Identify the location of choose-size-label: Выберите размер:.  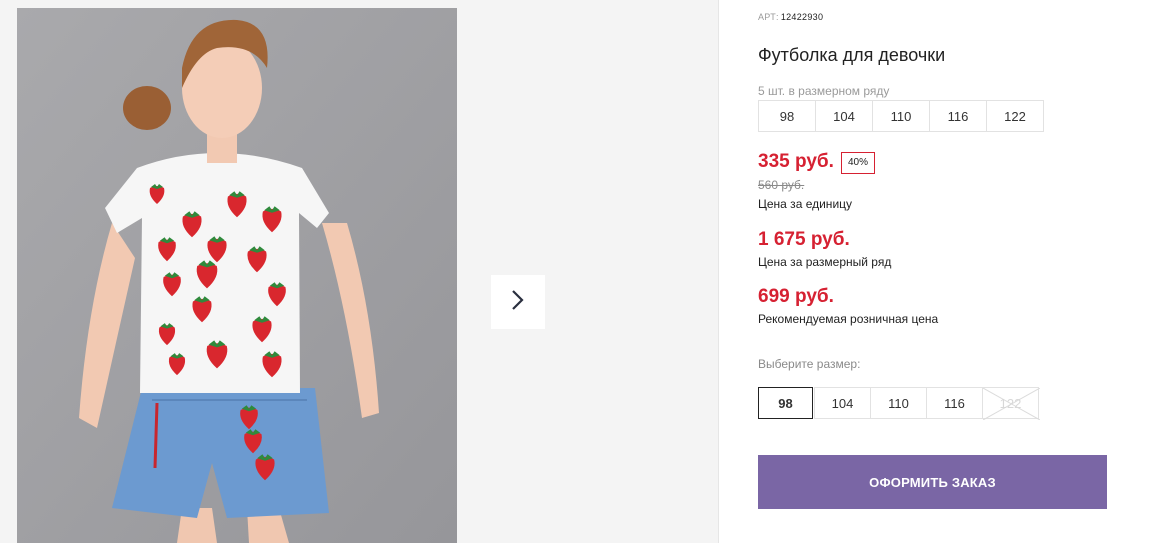
(809, 364).